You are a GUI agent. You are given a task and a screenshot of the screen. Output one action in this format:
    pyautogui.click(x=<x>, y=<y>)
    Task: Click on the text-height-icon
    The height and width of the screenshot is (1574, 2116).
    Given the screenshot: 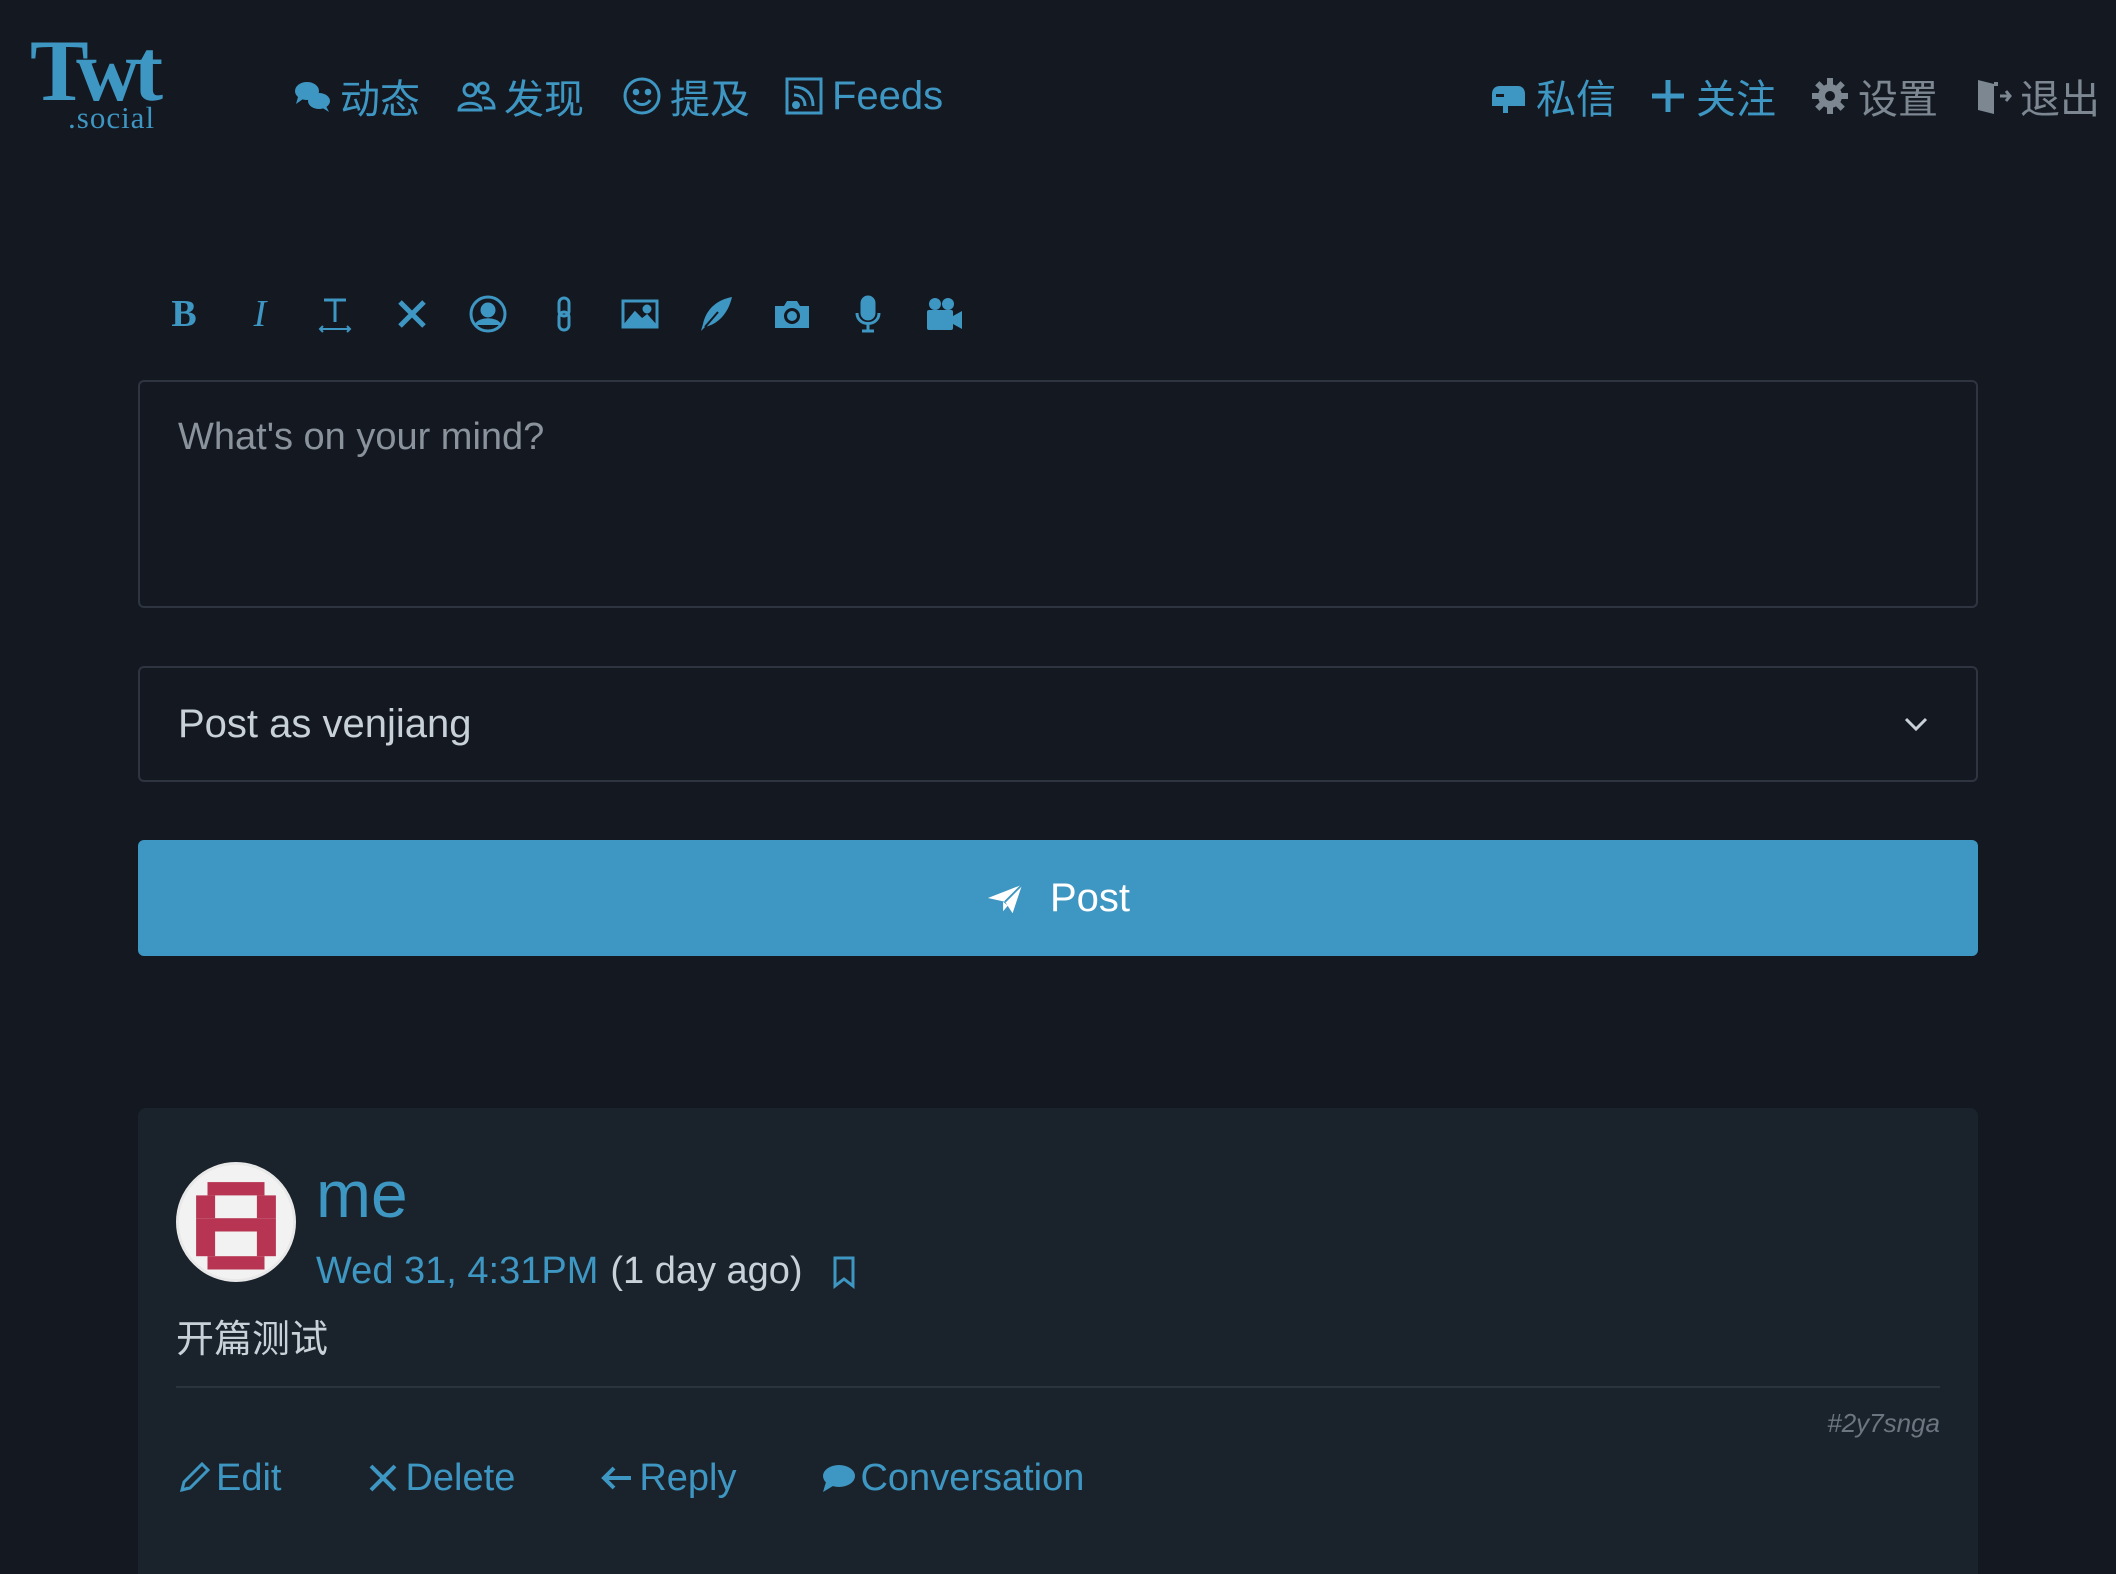 What is the action you would take?
    pyautogui.click(x=335, y=315)
    